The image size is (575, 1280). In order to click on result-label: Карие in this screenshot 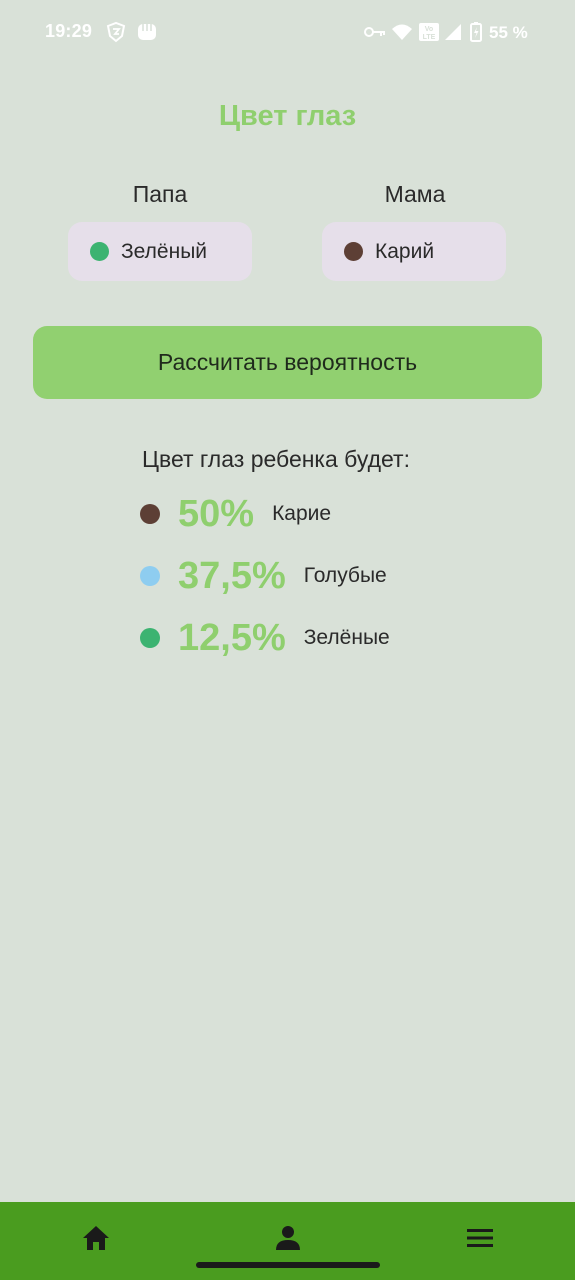, I will do `click(302, 513)`.